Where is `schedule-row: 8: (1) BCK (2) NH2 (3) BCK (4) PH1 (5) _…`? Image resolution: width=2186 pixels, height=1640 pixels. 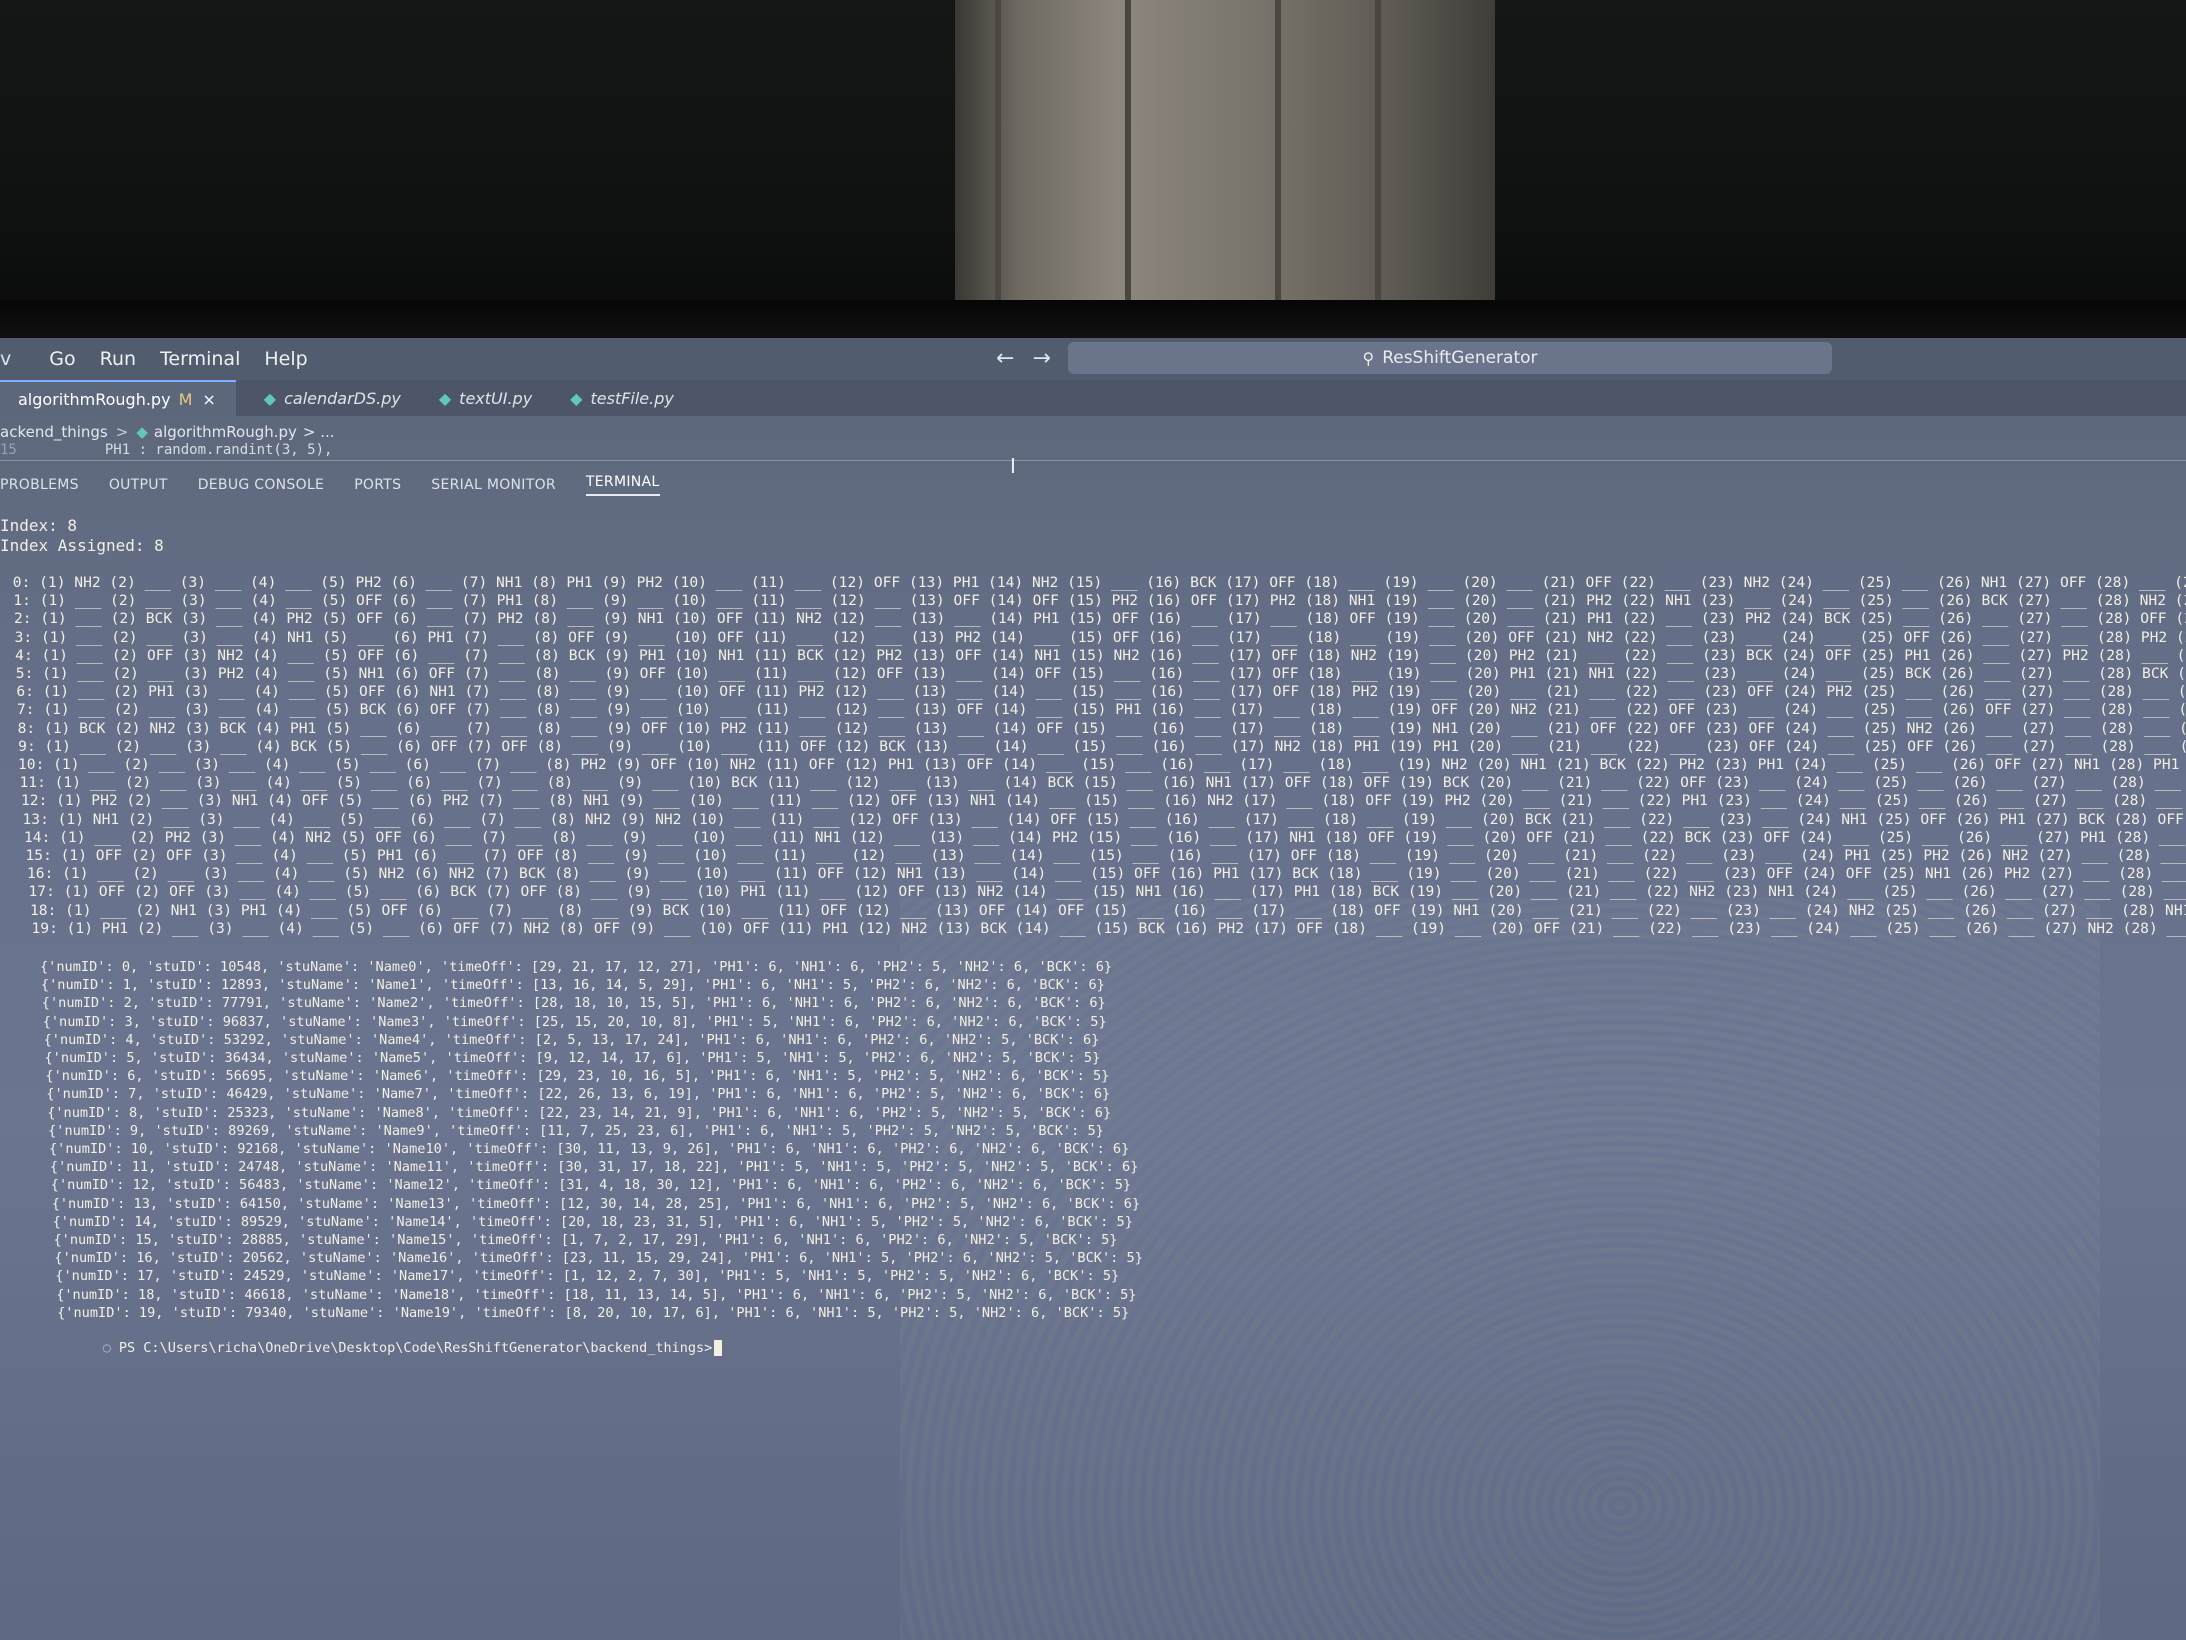 schedule-row: 8: (1) BCK (2) NH2 (3) BCK (4) PH1 (5) _… is located at coordinates (1097, 728).